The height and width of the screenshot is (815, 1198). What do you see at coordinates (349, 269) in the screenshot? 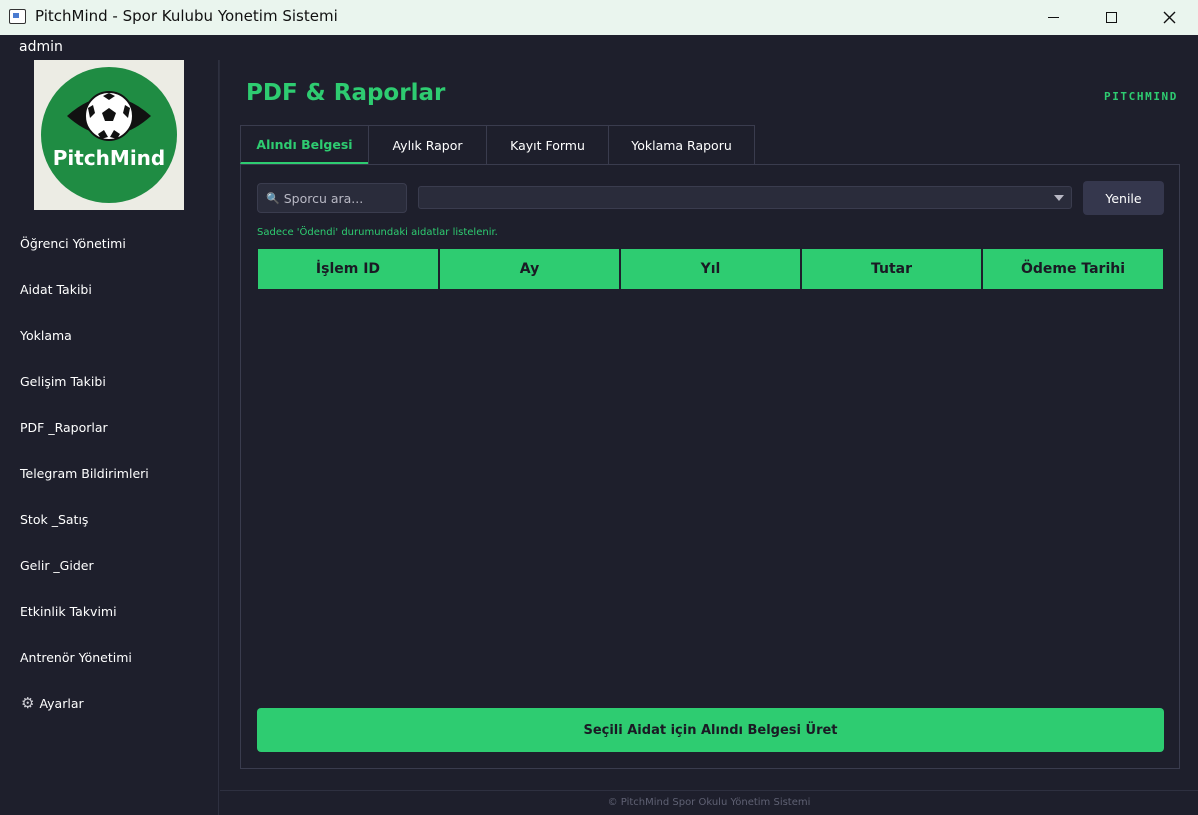
I see `column-header-islem-id: İşlem ID` at bounding box center [349, 269].